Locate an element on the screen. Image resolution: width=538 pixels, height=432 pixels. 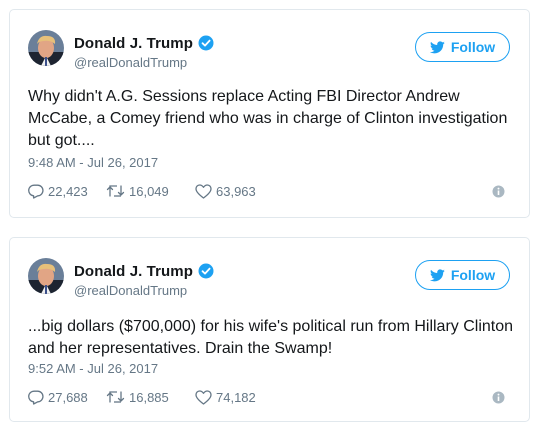
retweet-button: 16,049 is located at coordinates (150, 191).